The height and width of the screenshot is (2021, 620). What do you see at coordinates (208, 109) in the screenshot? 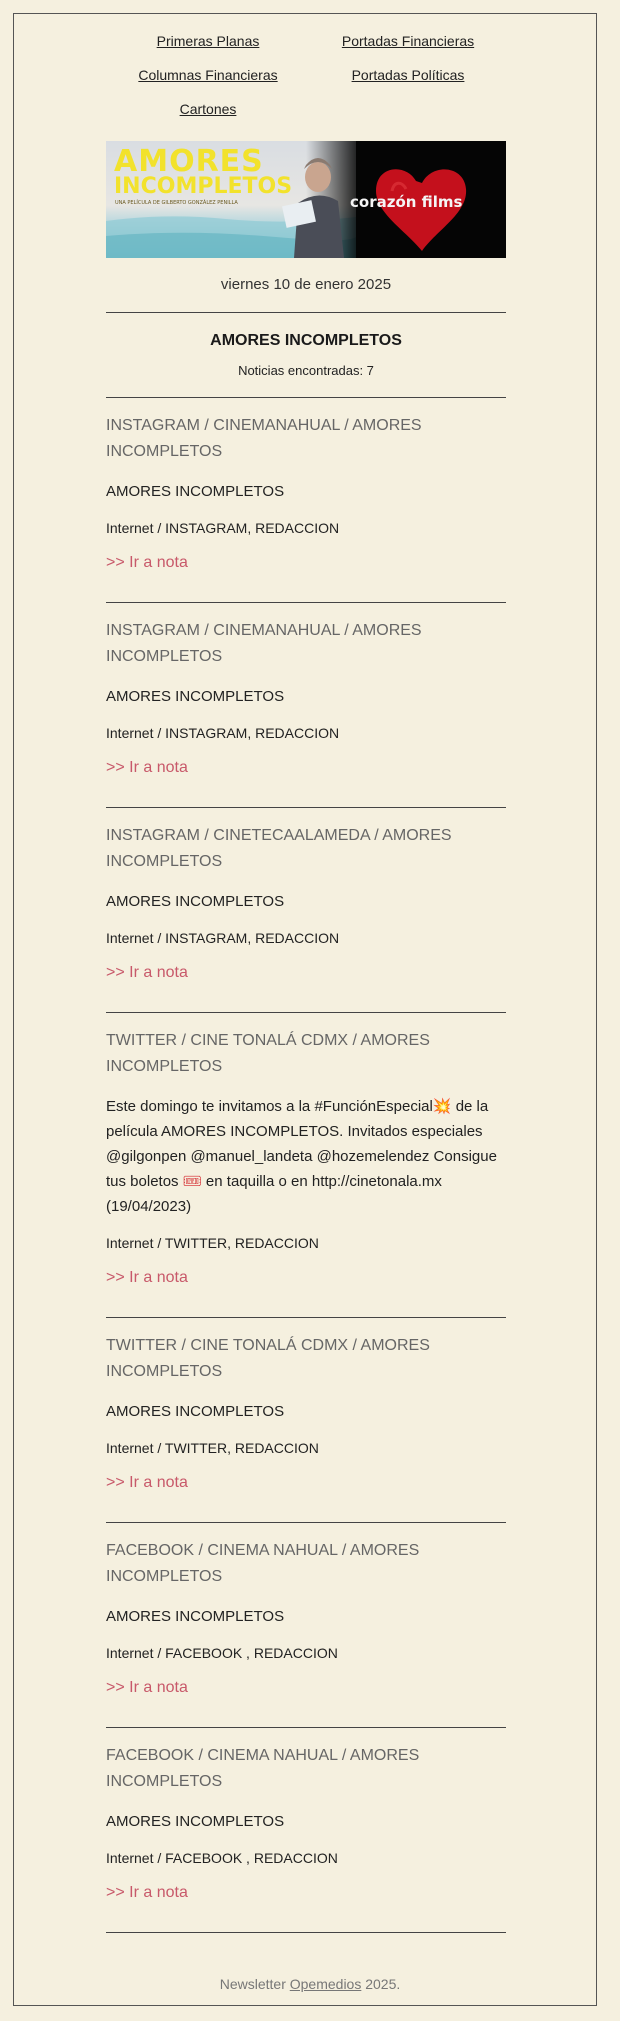
I see `nav-link-cartones: Cartones` at bounding box center [208, 109].